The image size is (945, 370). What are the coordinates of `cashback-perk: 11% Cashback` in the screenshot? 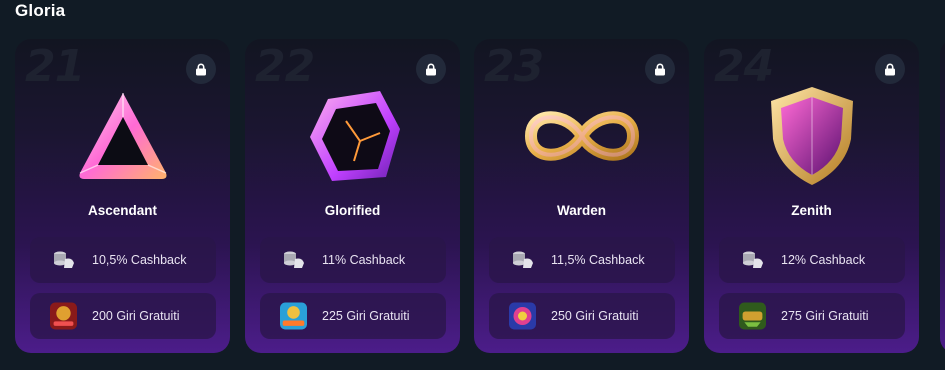 It's located at (353, 260).